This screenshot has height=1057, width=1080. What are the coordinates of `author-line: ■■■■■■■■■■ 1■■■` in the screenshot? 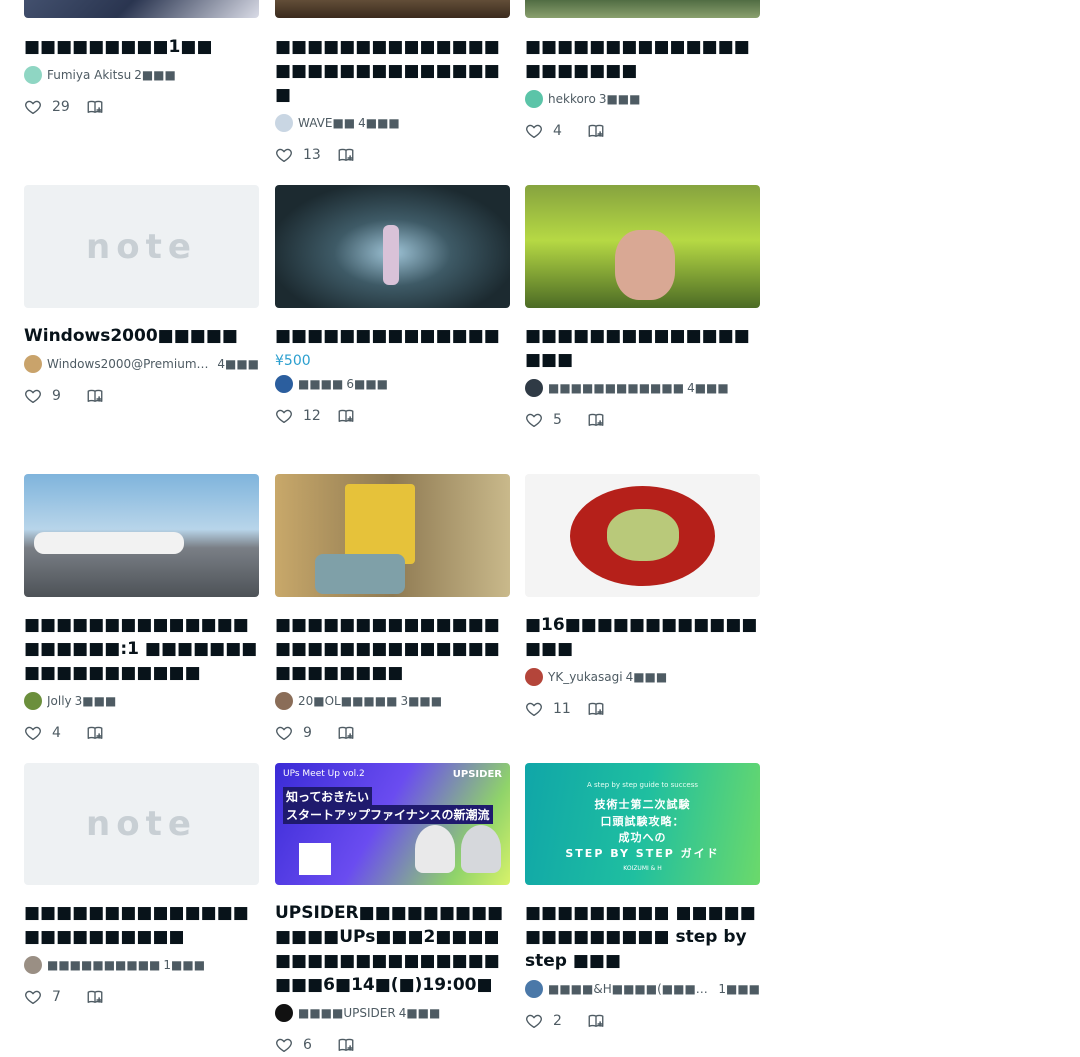 It's located at (141, 965).